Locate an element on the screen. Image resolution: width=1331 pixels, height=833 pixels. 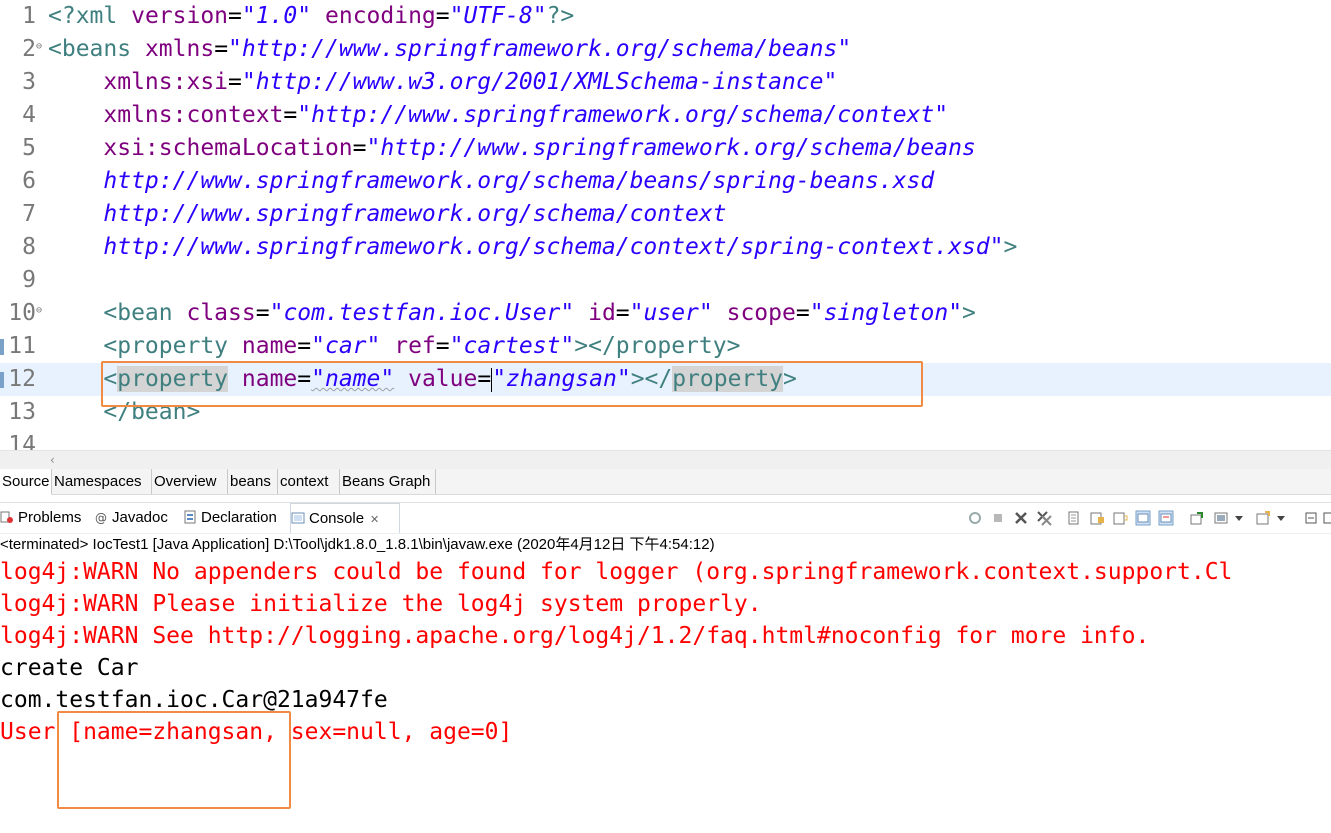
code-token: ref is located at coordinates (415, 346).